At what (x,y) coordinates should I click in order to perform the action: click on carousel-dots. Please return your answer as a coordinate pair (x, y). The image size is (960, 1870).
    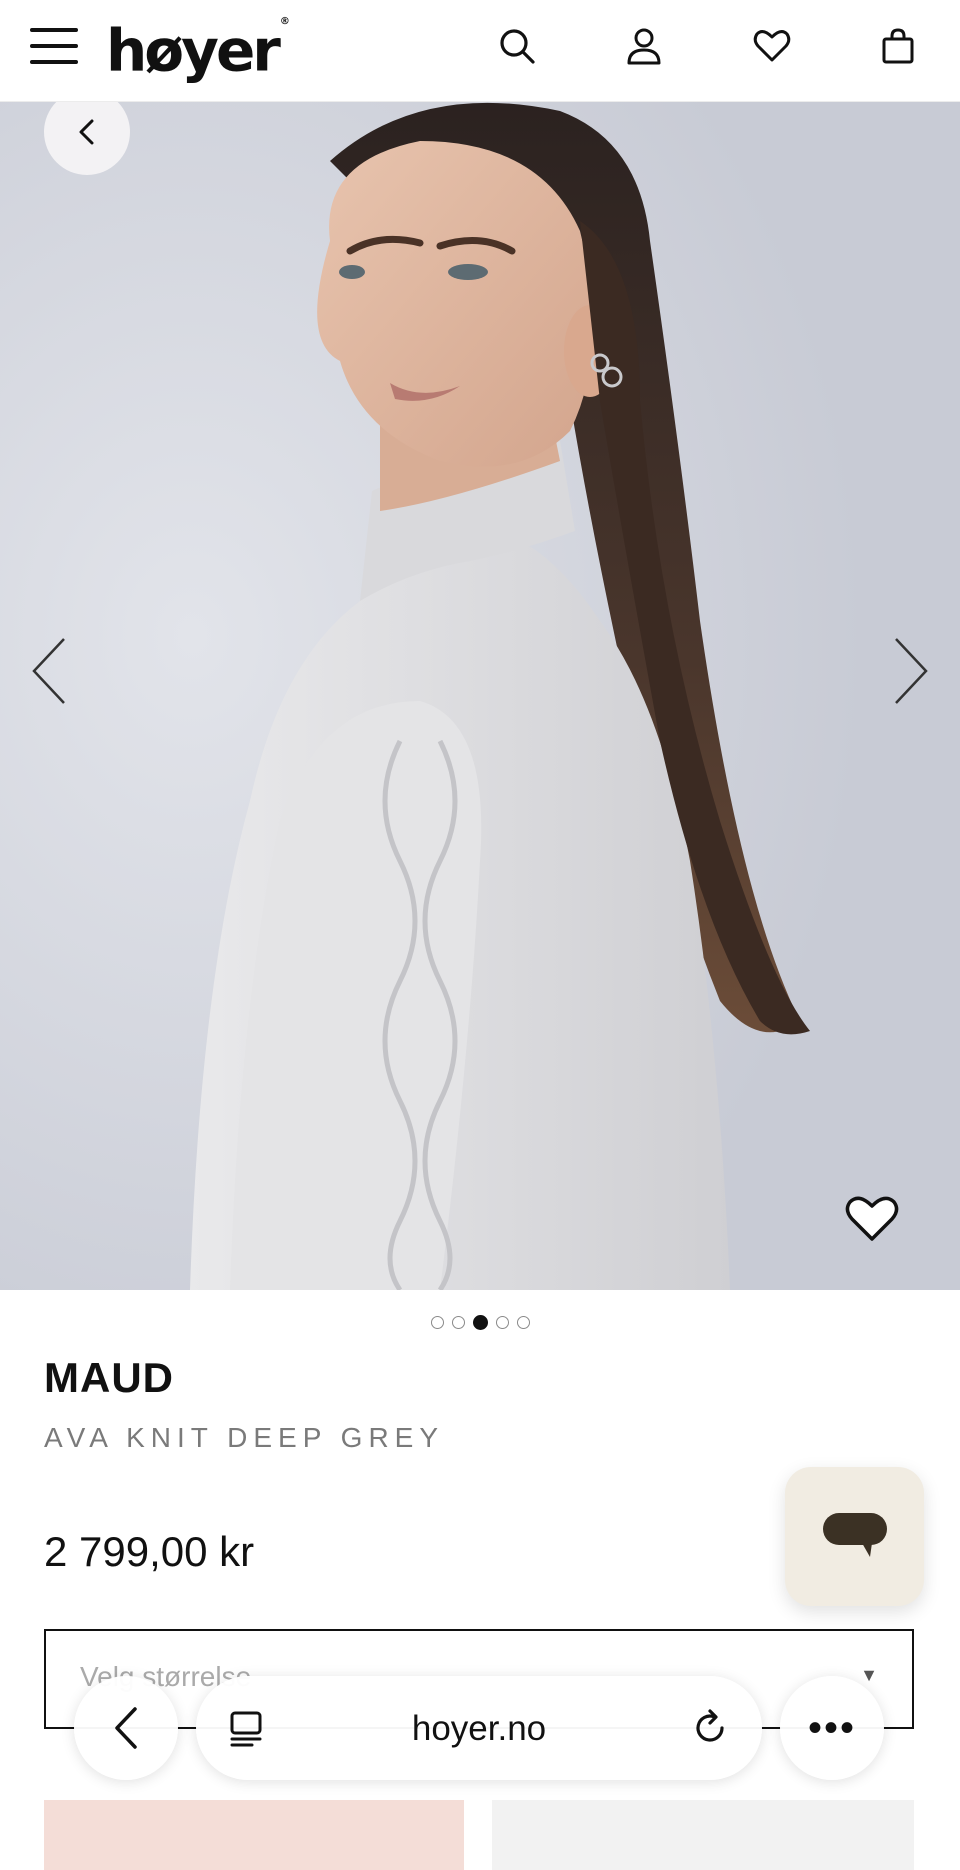
    Looking at the image, I should click on (480, 1322).